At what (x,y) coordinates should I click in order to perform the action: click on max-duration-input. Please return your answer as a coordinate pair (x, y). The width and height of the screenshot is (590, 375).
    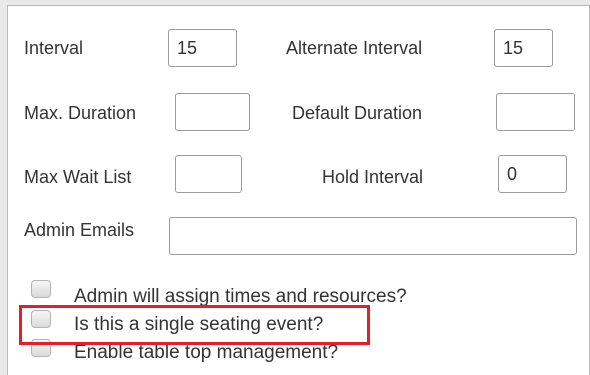
    Looking at the image, I should click on (212, 112).